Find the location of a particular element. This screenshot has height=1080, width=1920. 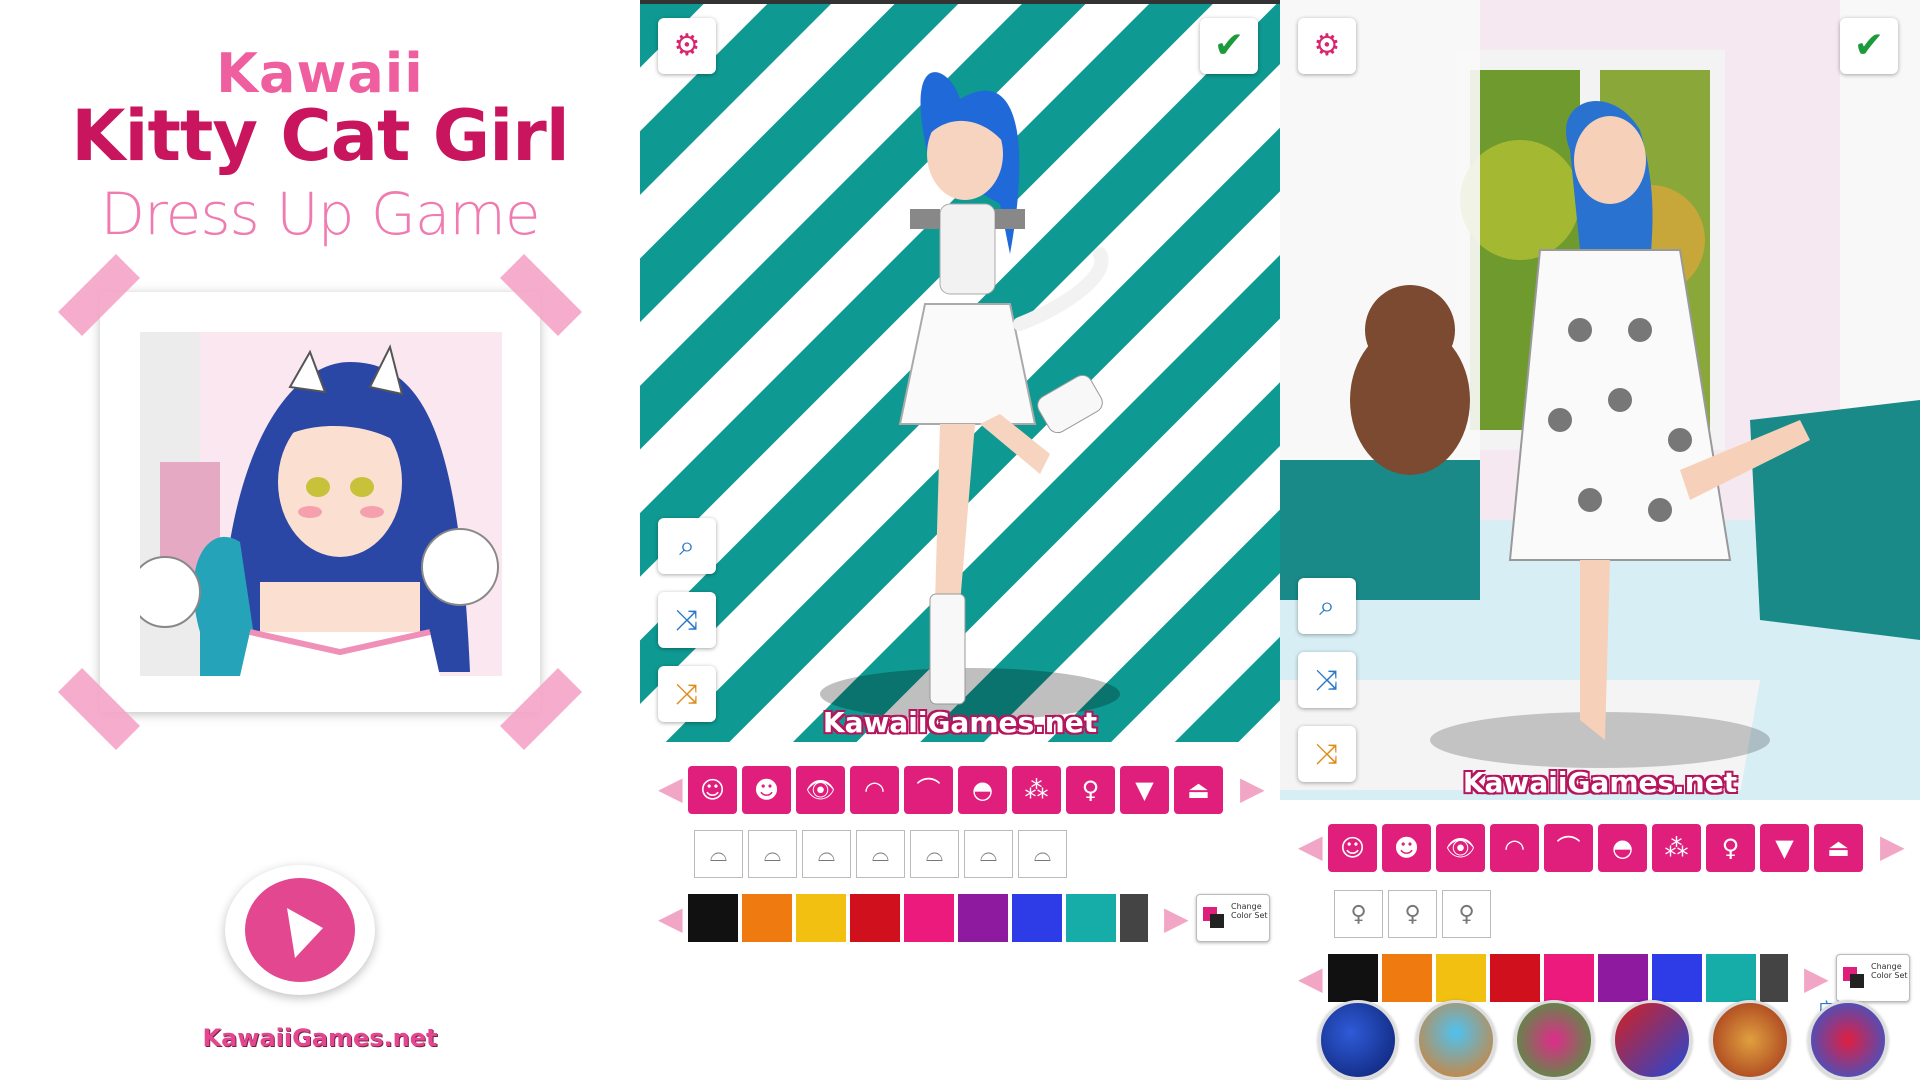

color-palette: ◀ ▶ Change Color Set is located at coordinates (960, 920).